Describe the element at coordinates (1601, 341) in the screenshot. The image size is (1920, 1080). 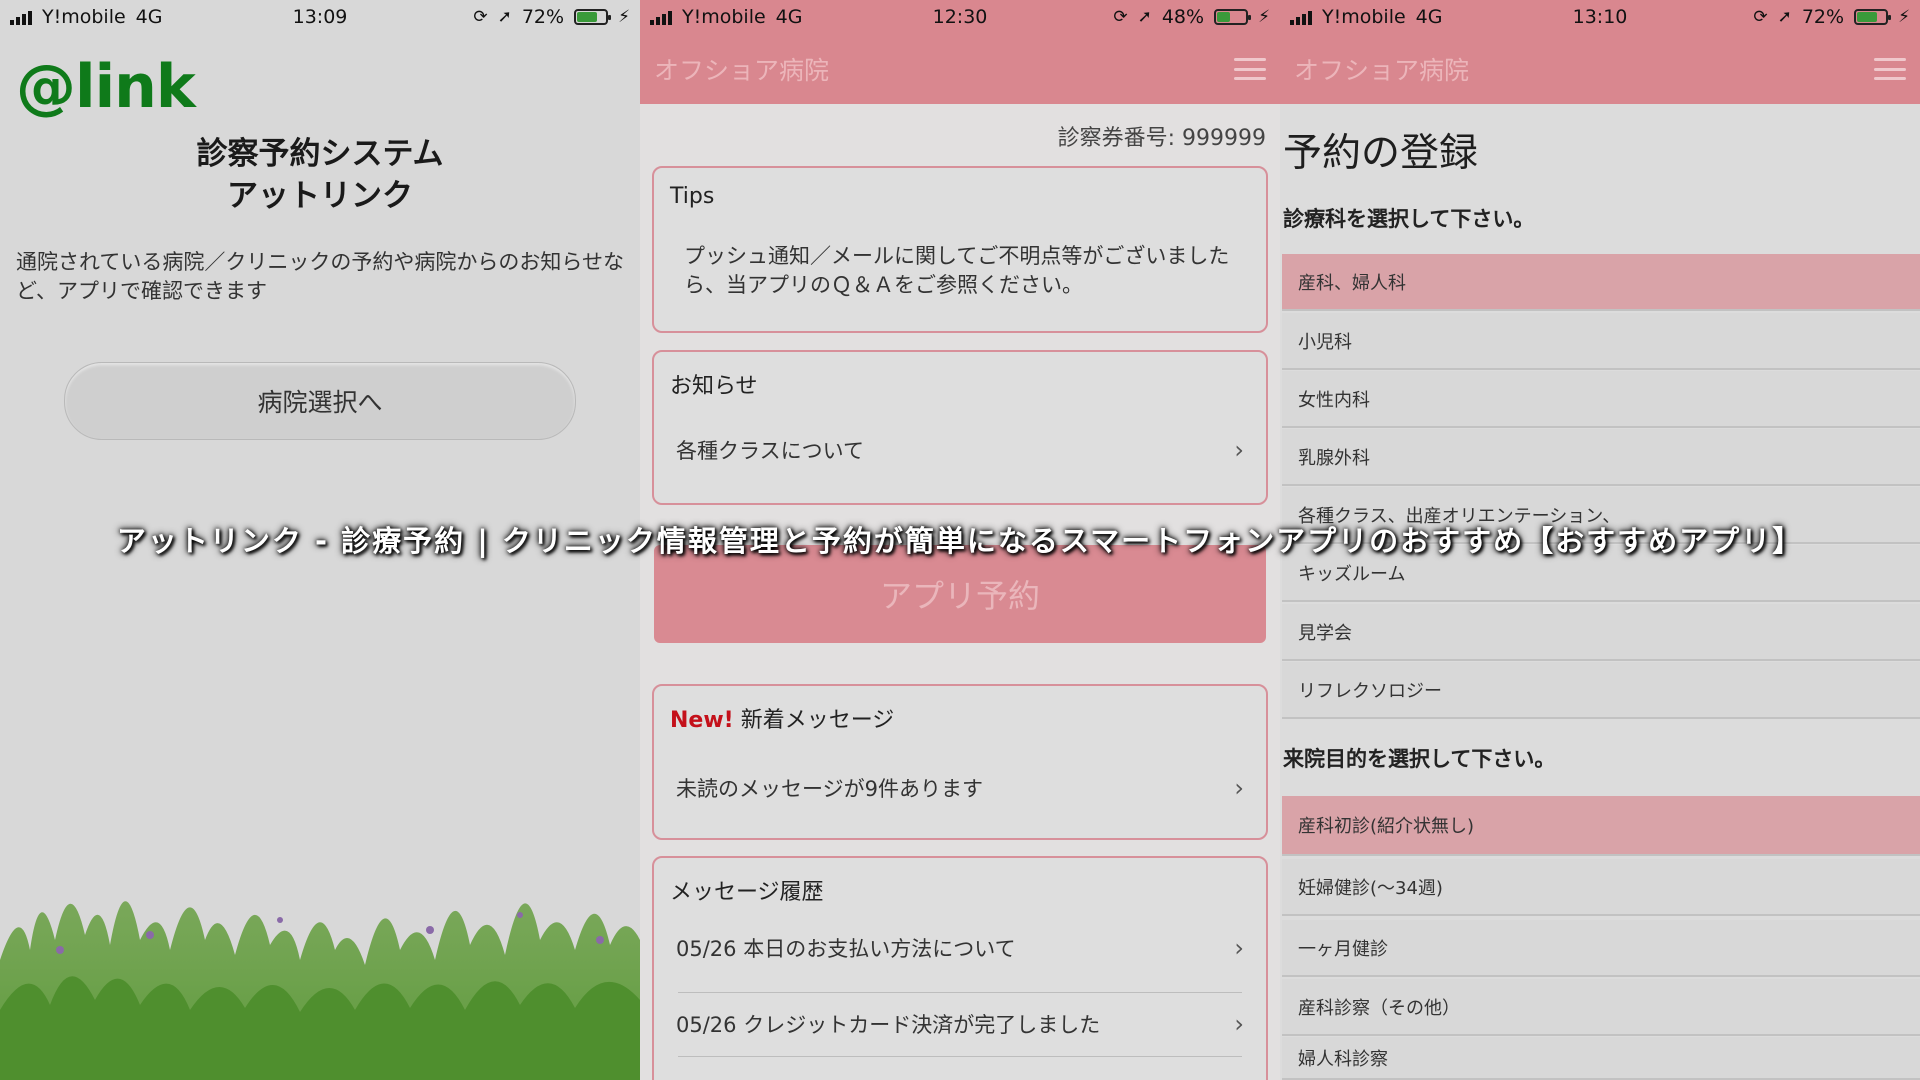
I see `department-item: 小児科` at that location.